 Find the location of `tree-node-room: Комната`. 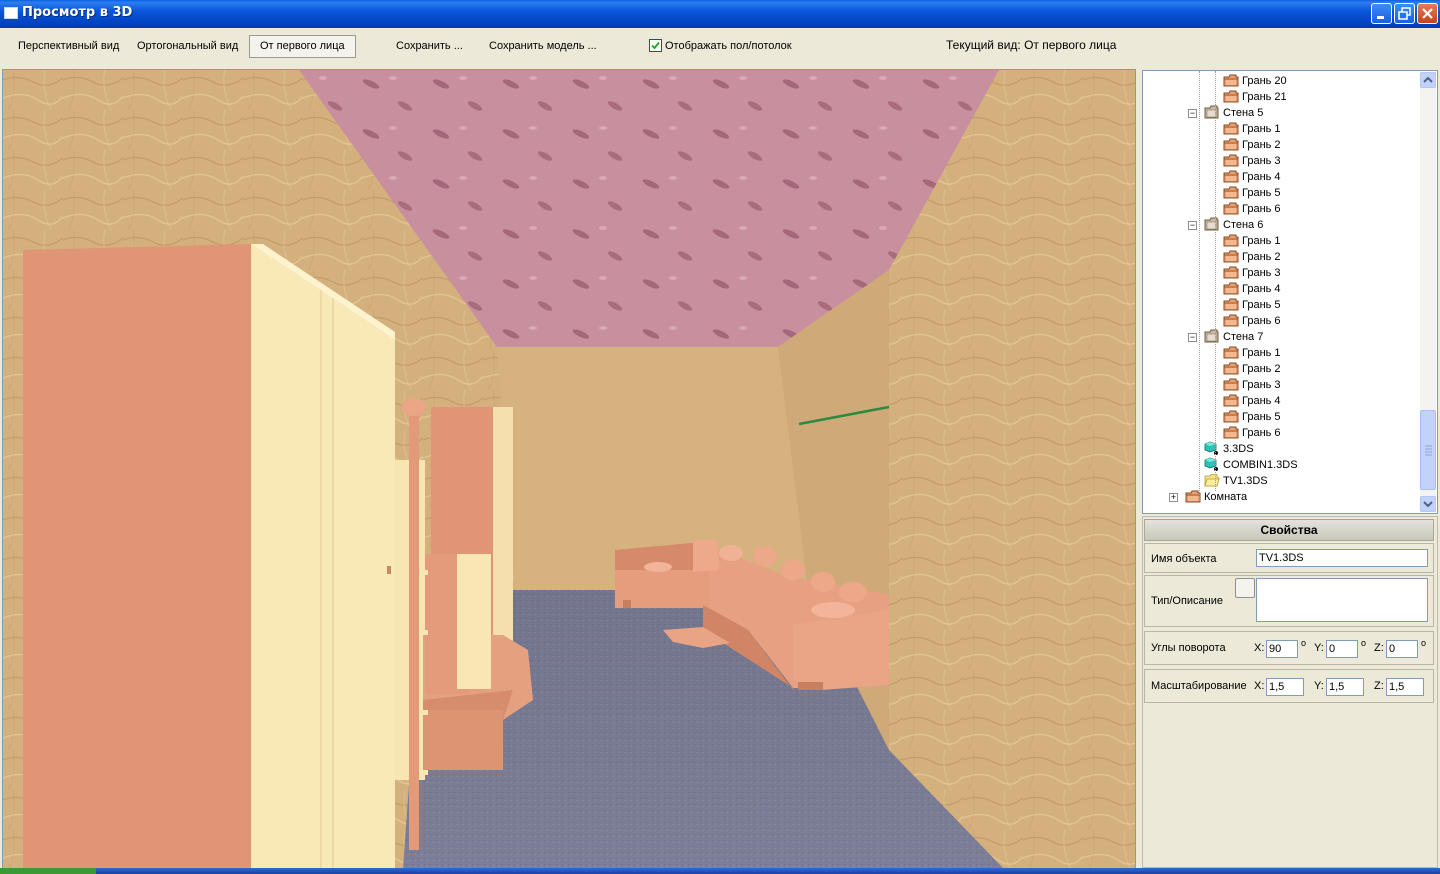

tree-node-room: Комната is located at coordinates (1216, 497).